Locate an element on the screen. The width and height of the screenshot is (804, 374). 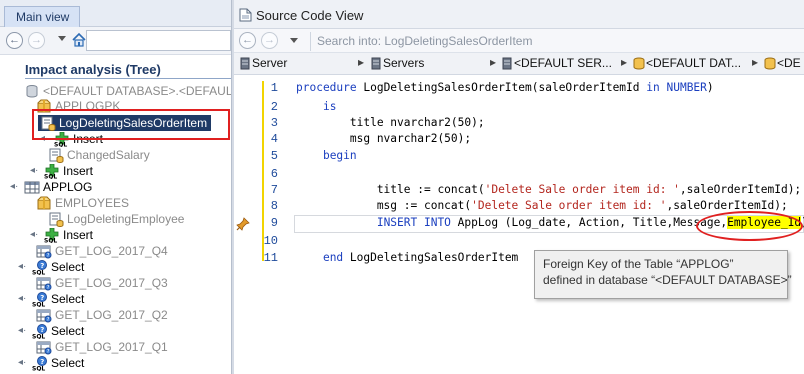
pin-icon is located at coordinates (243, 224).